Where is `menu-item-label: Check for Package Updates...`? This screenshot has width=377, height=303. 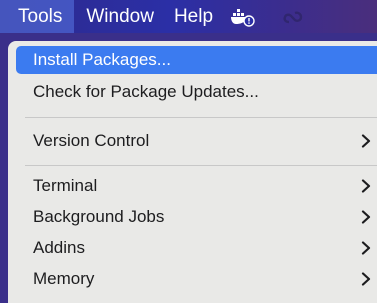 menu-item-label: Check for Package Updates... is located at coordinates (146, 91).